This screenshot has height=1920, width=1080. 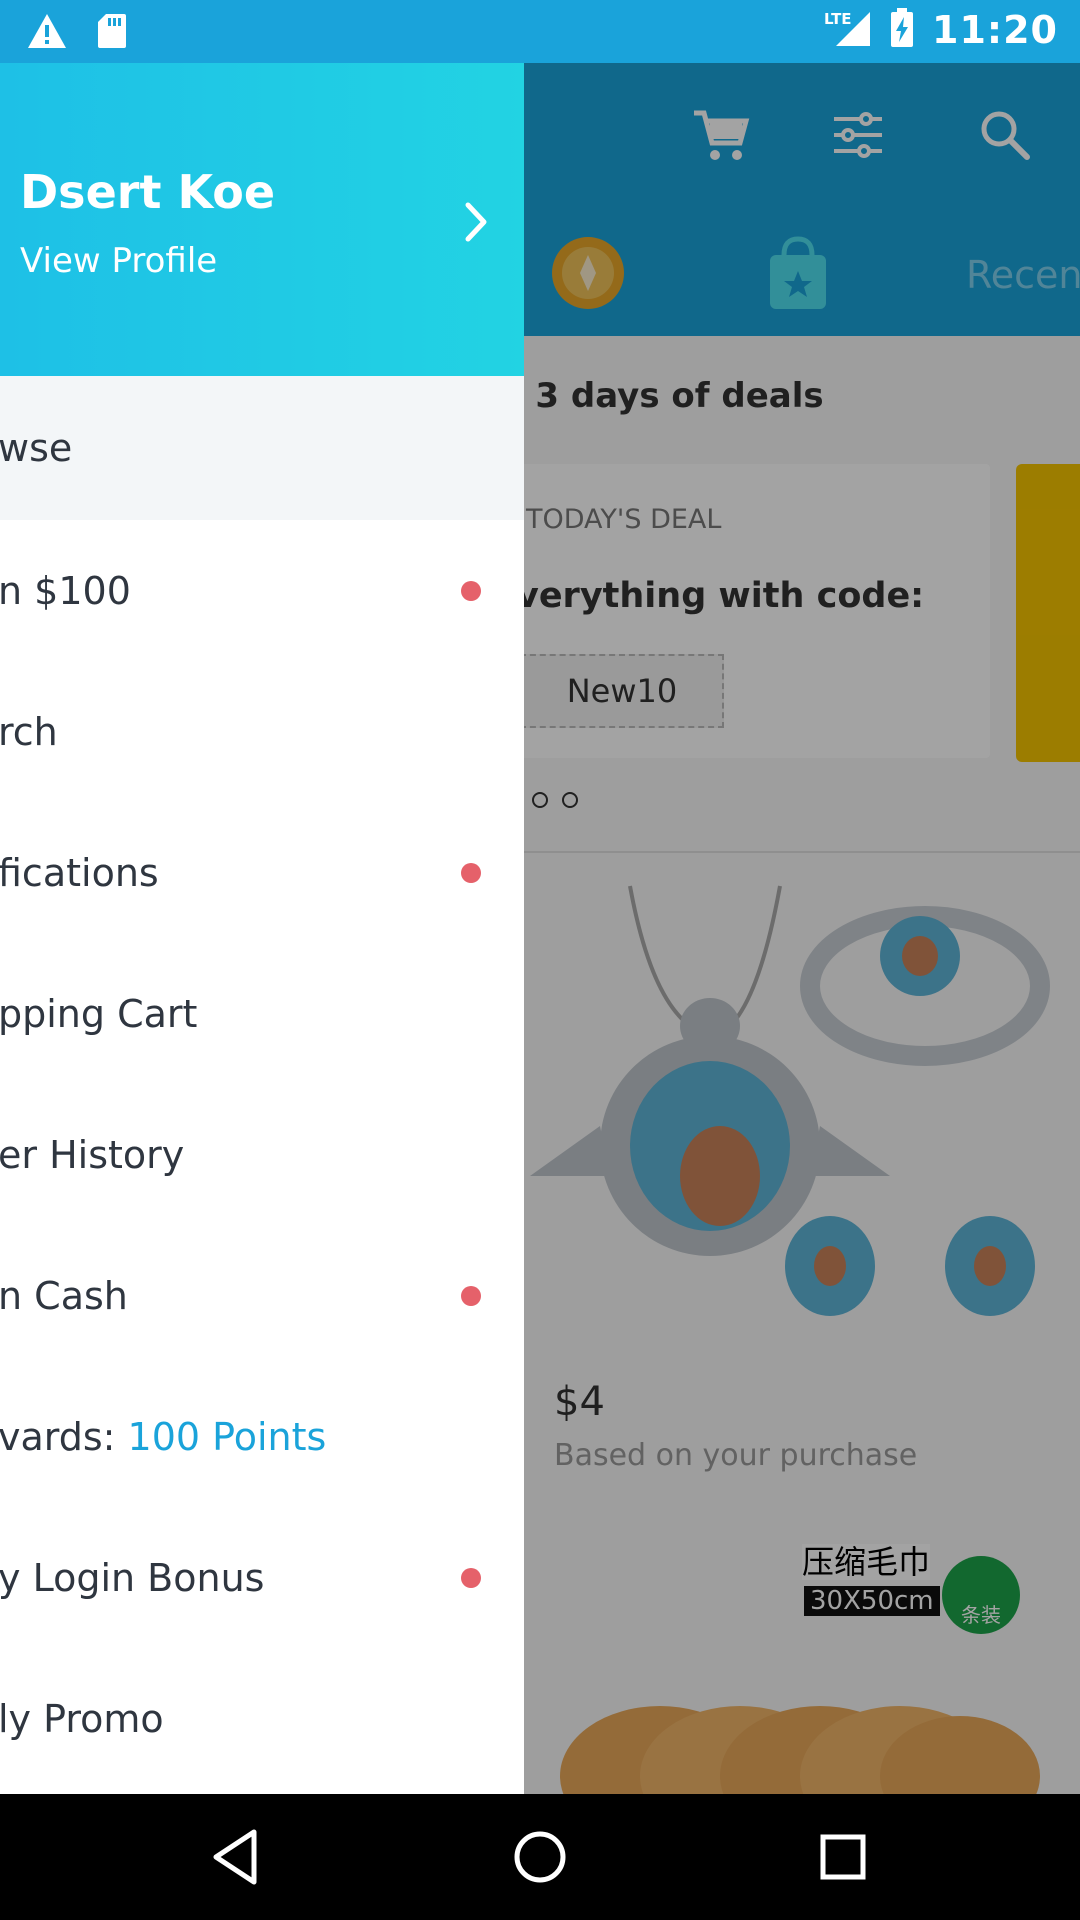 I want to click on menu-item-notifications: fications, so click(x=262, y=872).